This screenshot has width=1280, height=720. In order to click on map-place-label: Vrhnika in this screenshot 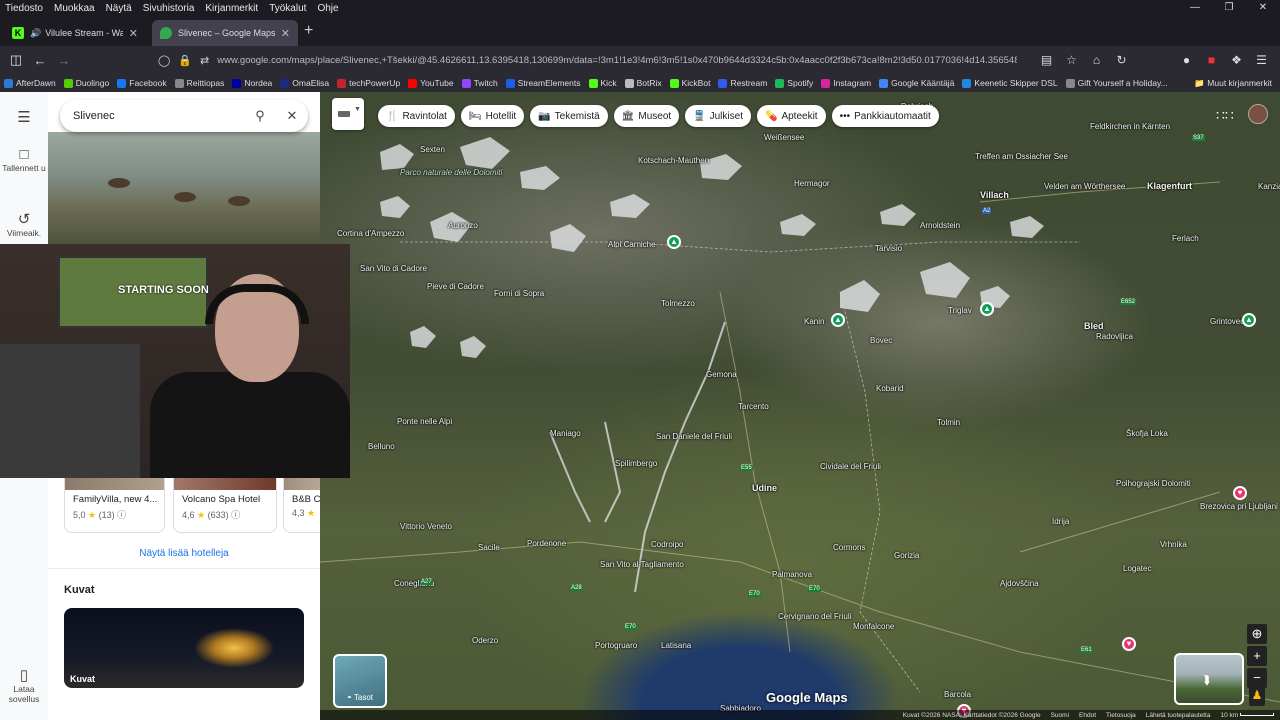, I will do `click(1173, 544)`.